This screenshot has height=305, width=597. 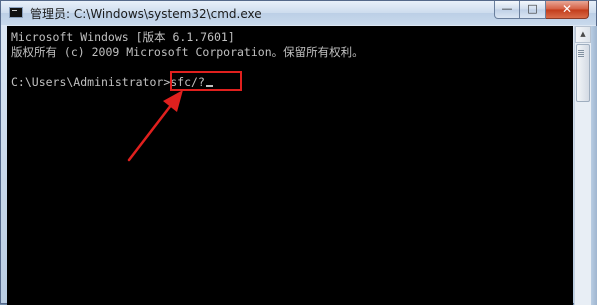 I want to click on window-title: 管理员: C:\Windows\system32\cmd.exe, so click(x=146, y=14).